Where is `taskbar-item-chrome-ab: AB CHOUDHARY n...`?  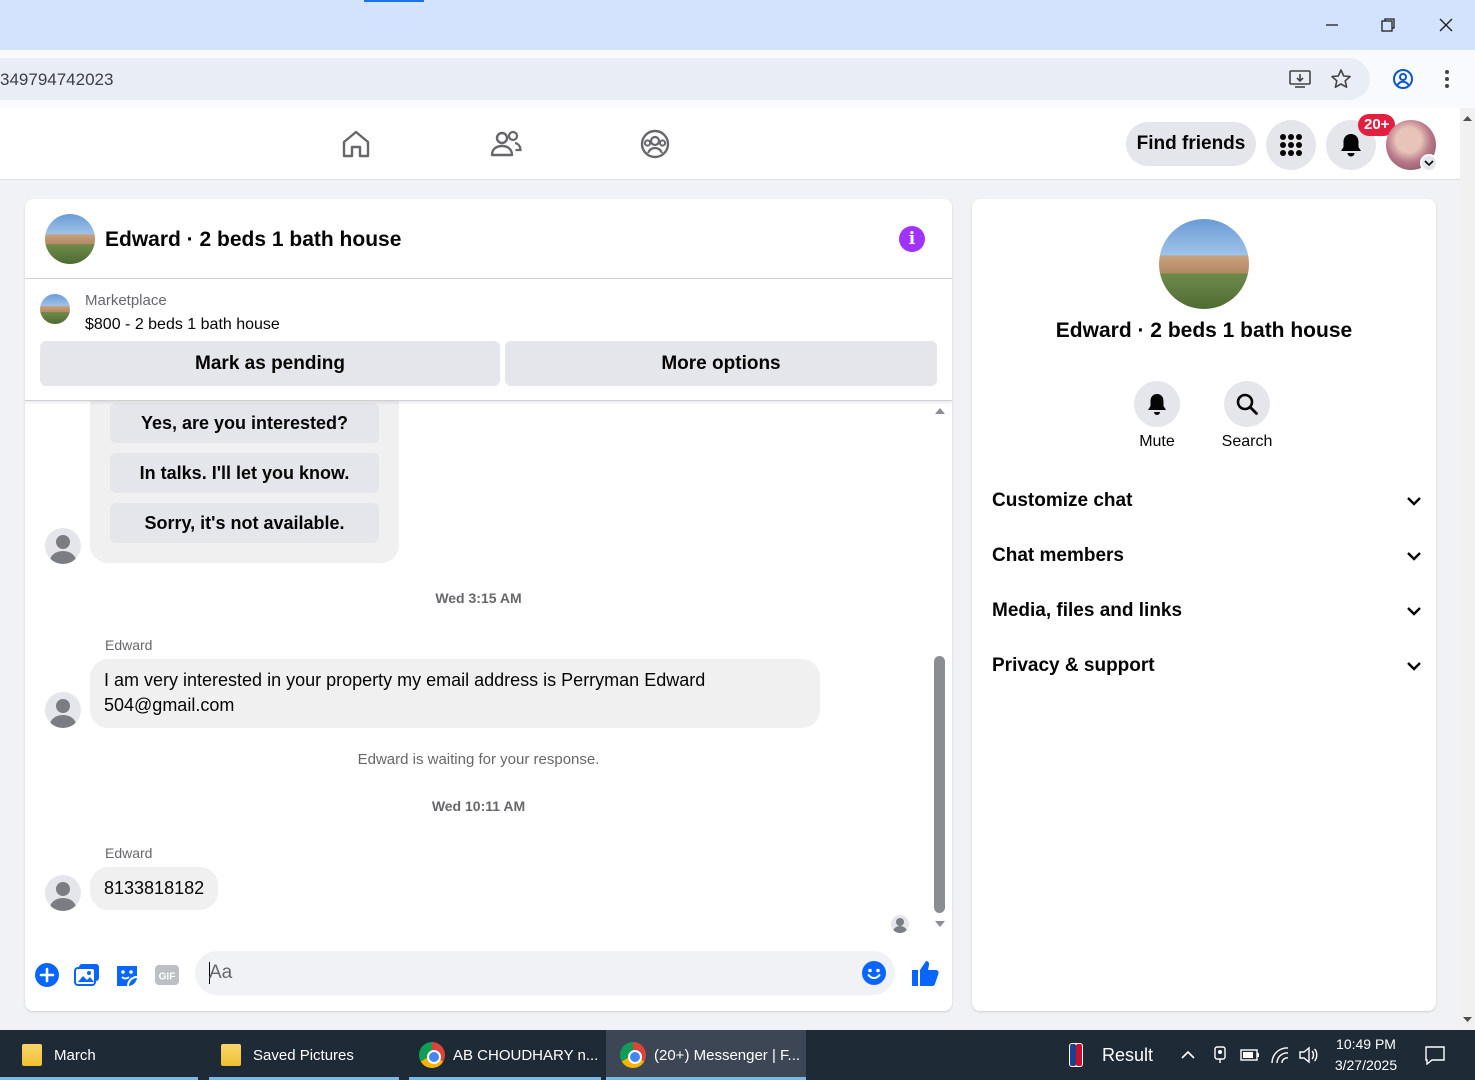
taskbar-item-chrome-ab: AB CHOUDHARY n... is located at coordinates (505, 1055).